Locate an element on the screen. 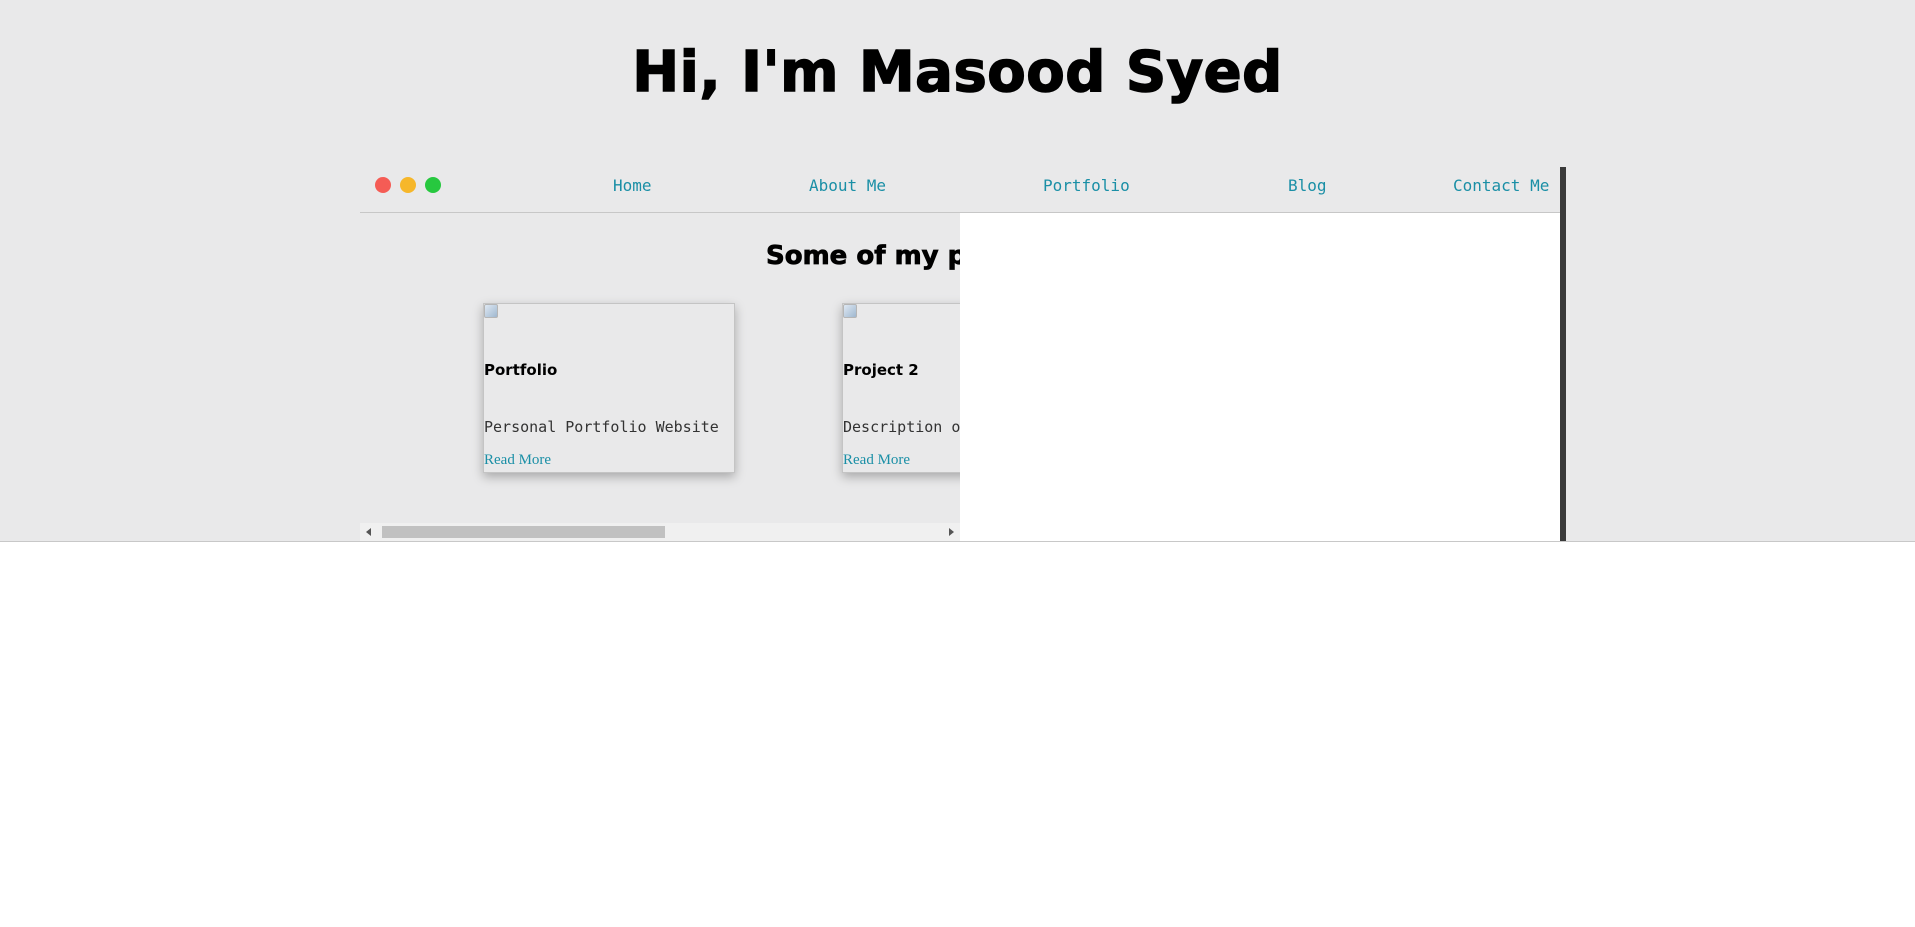 Image resolution: width=1915 pixels, height=927 pixels. scroll-right-arrow-icon is located at coordinates (951, 532).